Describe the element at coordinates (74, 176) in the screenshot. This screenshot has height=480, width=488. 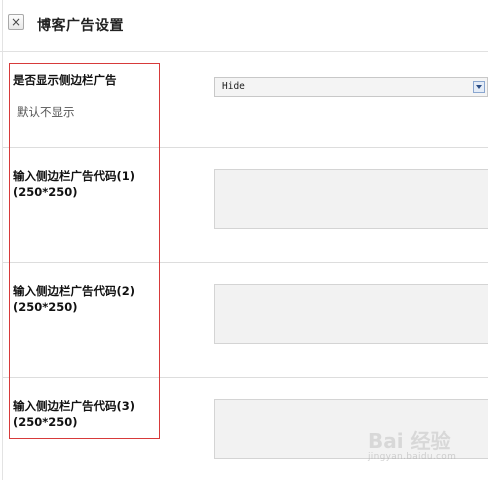
I see `ad-code-1-label-title: 输入侧边栏广告代码(1)` at that location.